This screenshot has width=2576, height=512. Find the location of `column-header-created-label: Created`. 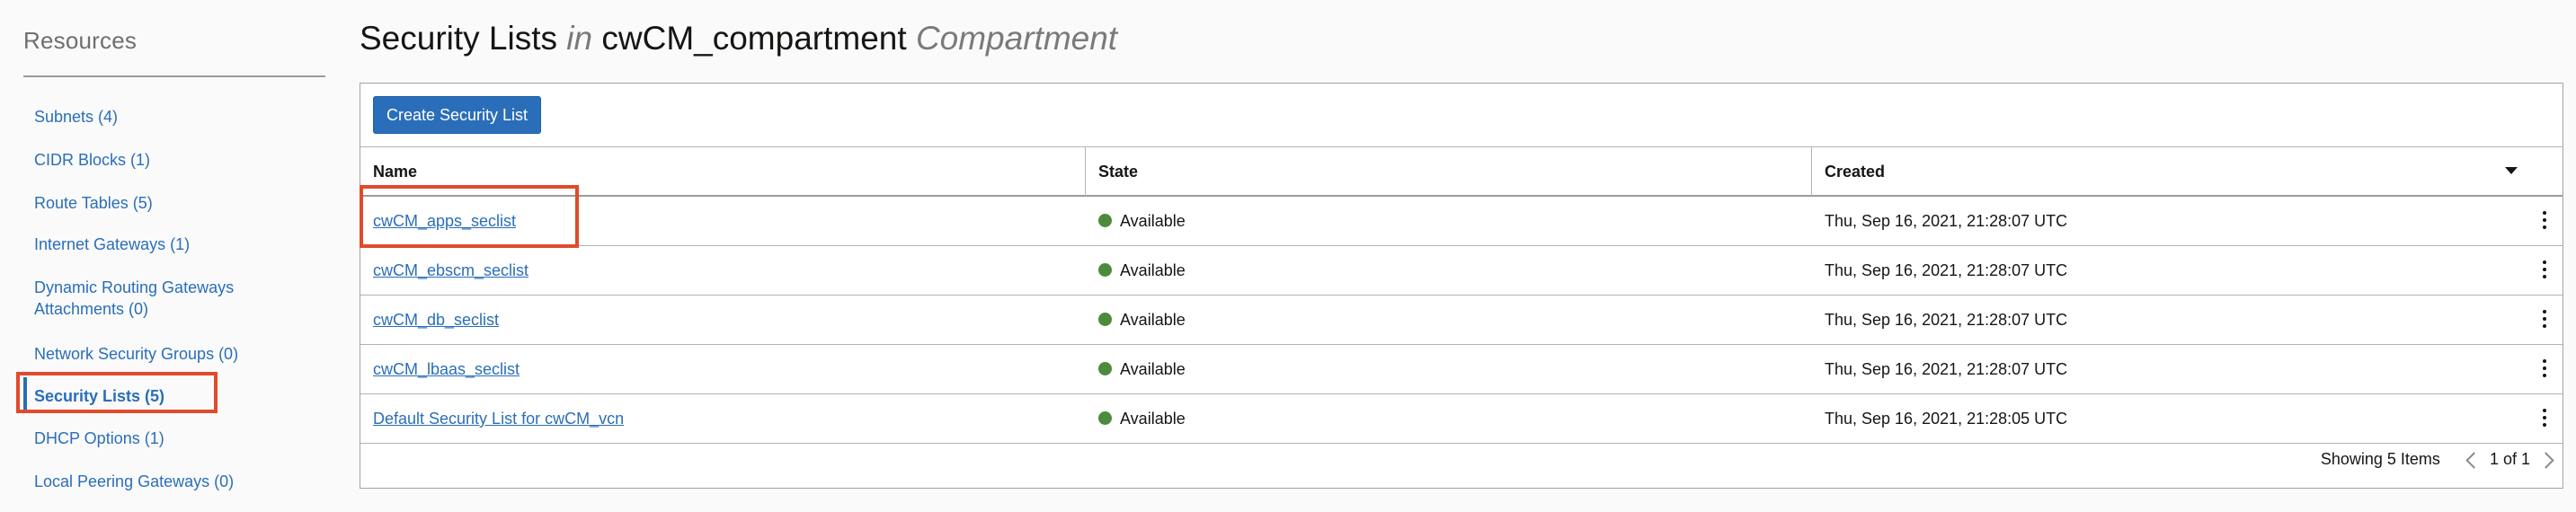

column-header-created-label: Created is located at coordinates (1855, 172).